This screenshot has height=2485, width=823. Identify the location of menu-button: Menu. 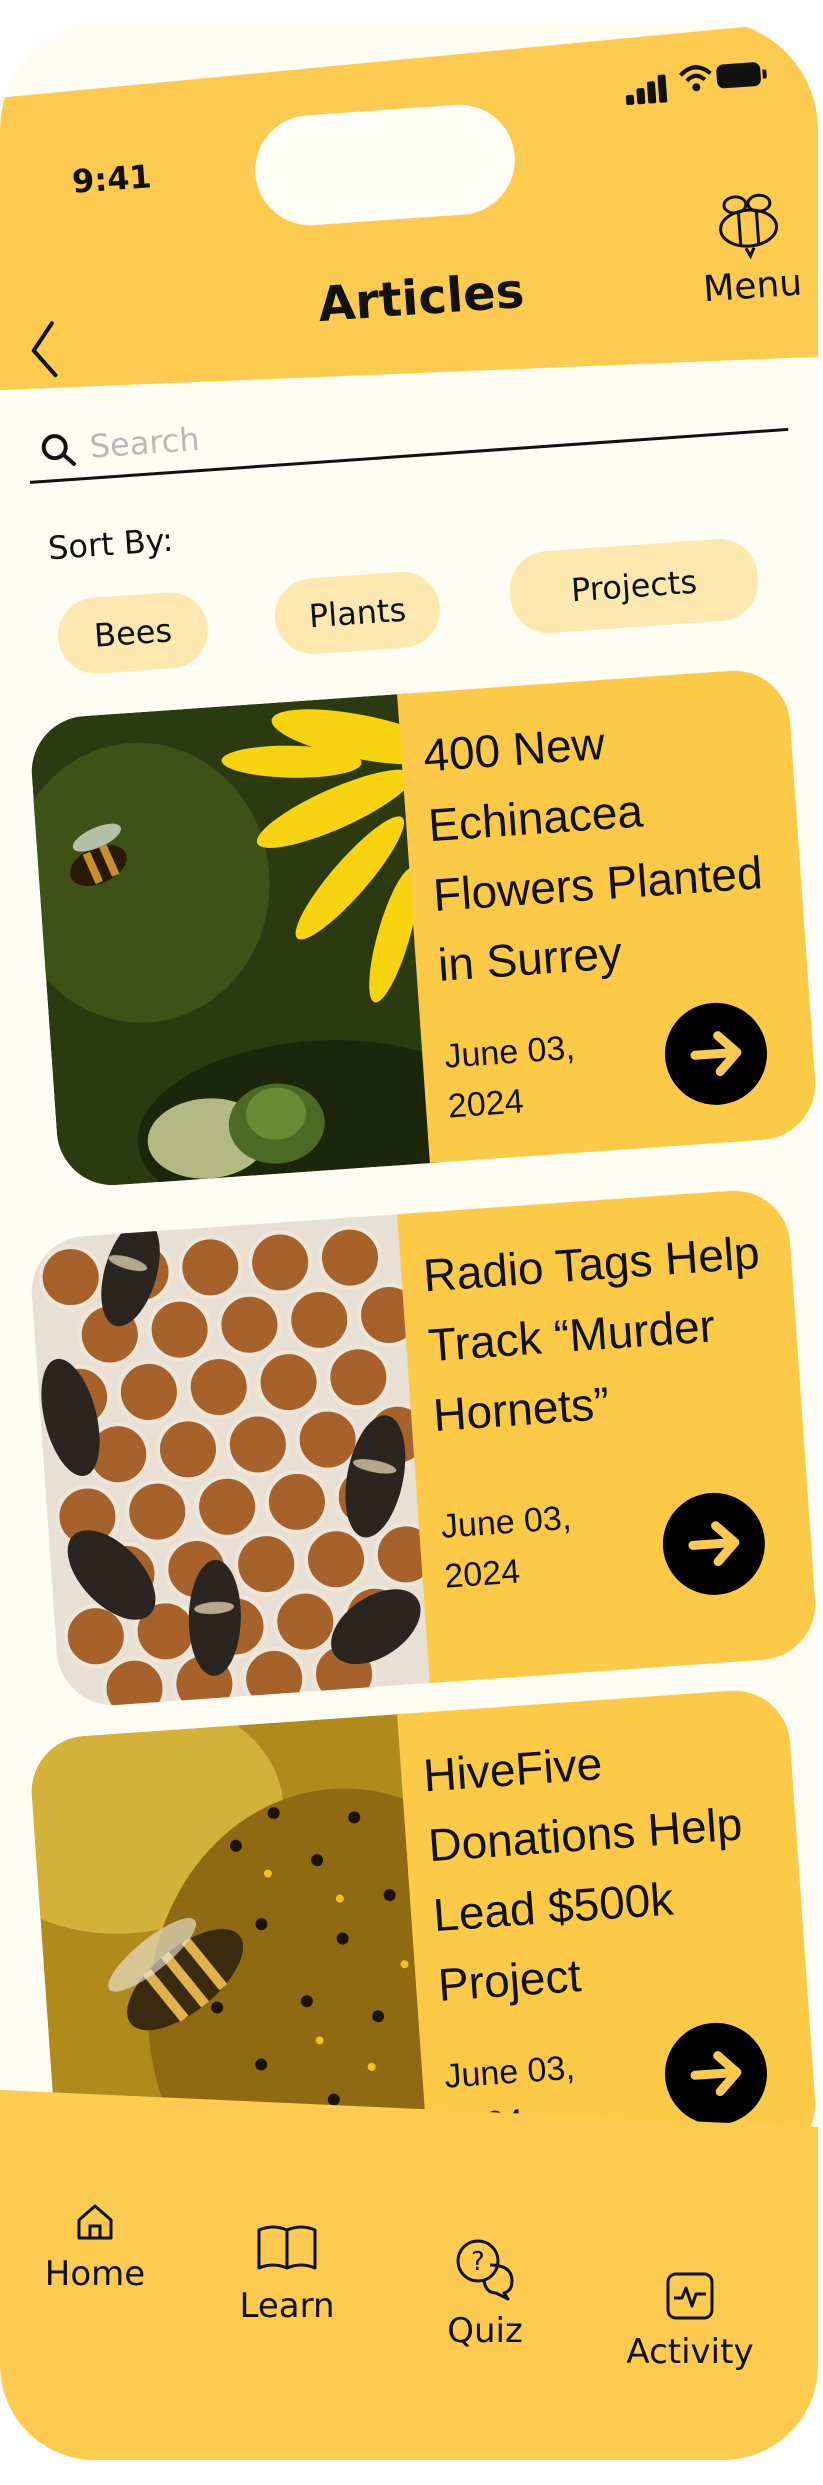
(750, 248).